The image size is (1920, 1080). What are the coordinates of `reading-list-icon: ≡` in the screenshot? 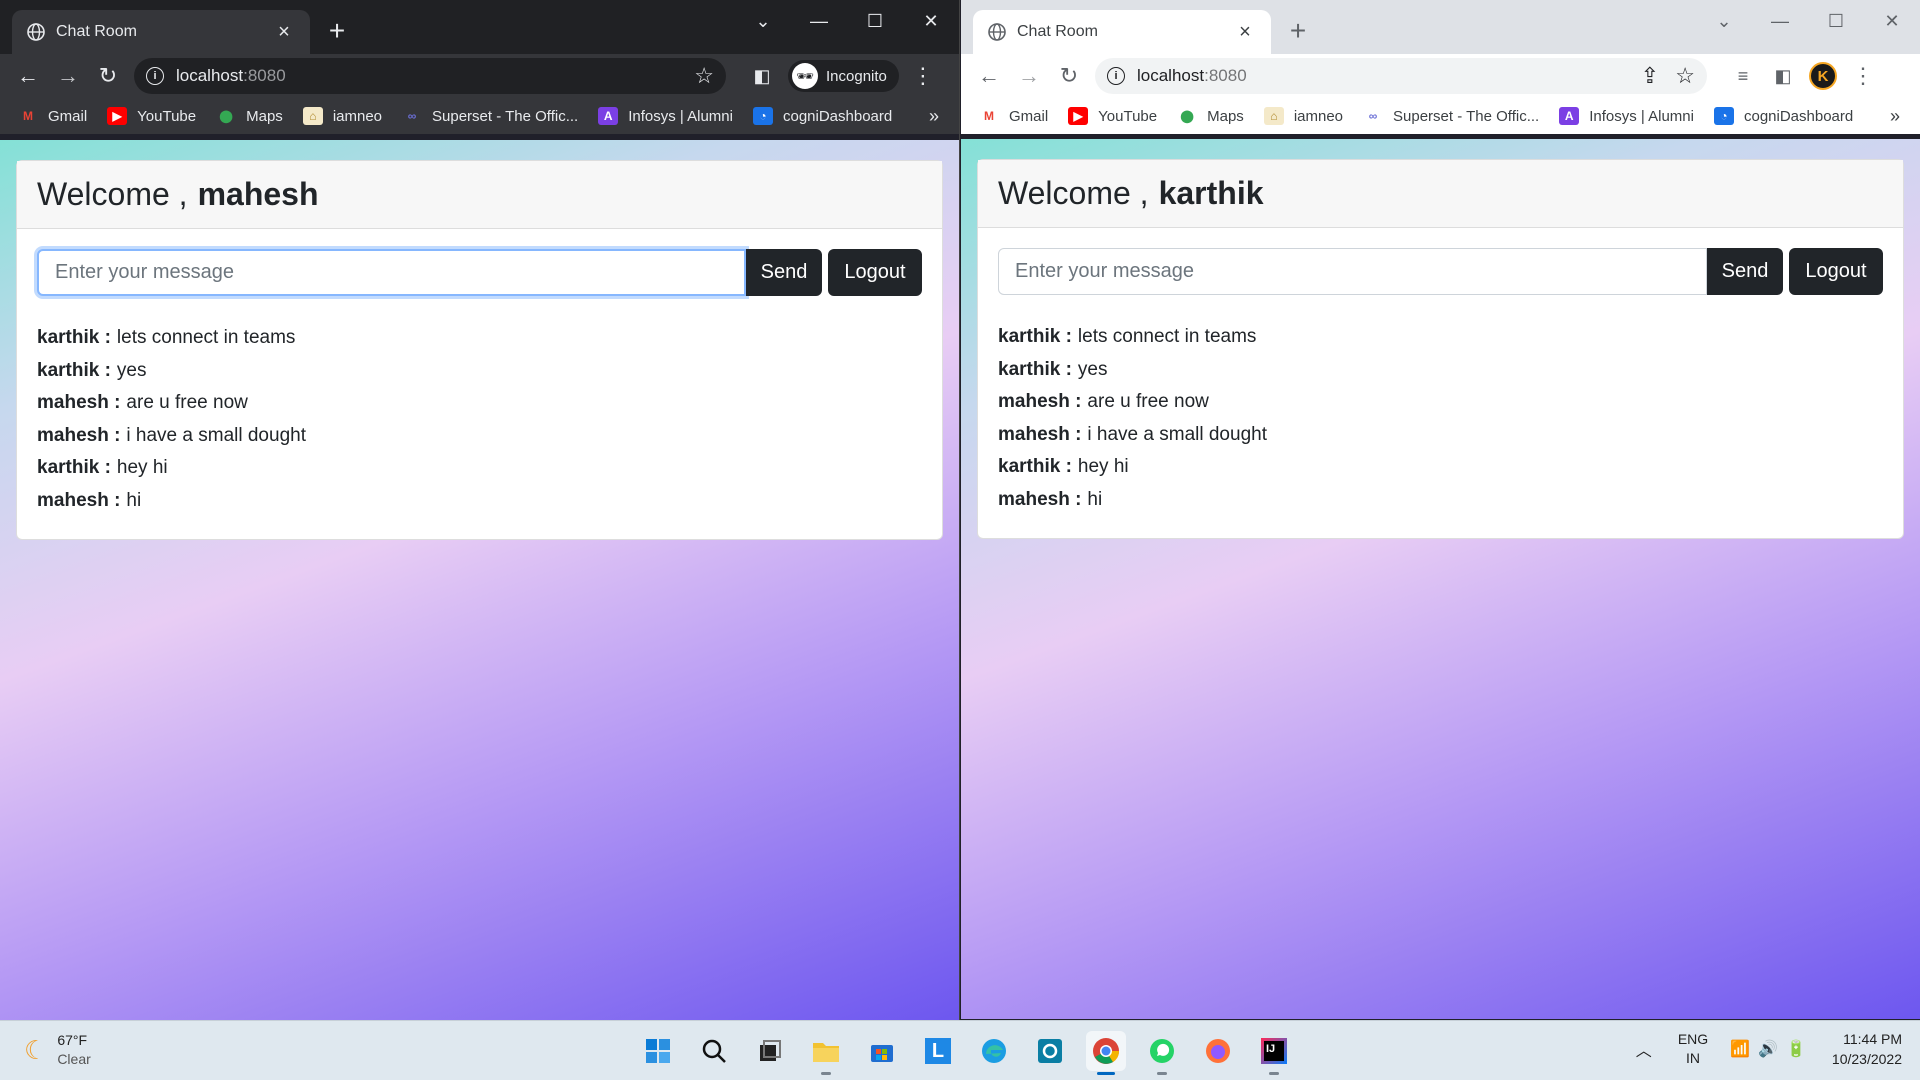 It's located at (1743, 76).